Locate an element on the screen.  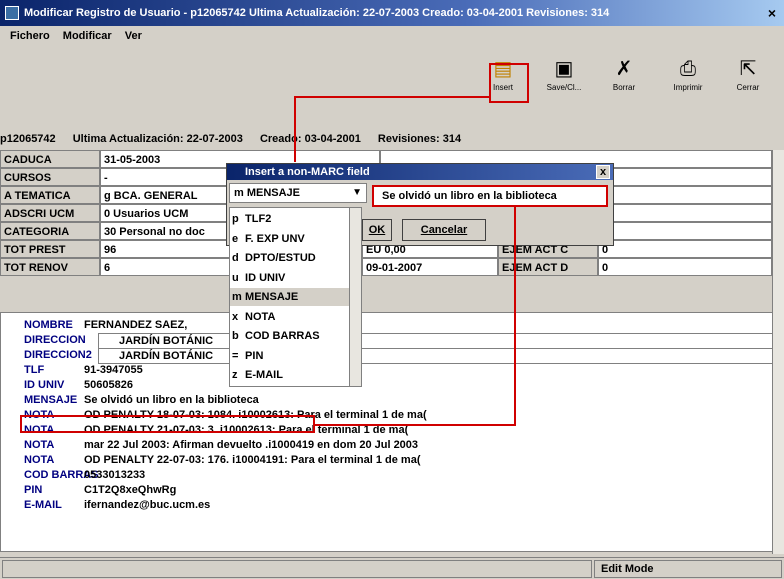
close-door-icon: ⇱ is located at coordinates (748, 69).